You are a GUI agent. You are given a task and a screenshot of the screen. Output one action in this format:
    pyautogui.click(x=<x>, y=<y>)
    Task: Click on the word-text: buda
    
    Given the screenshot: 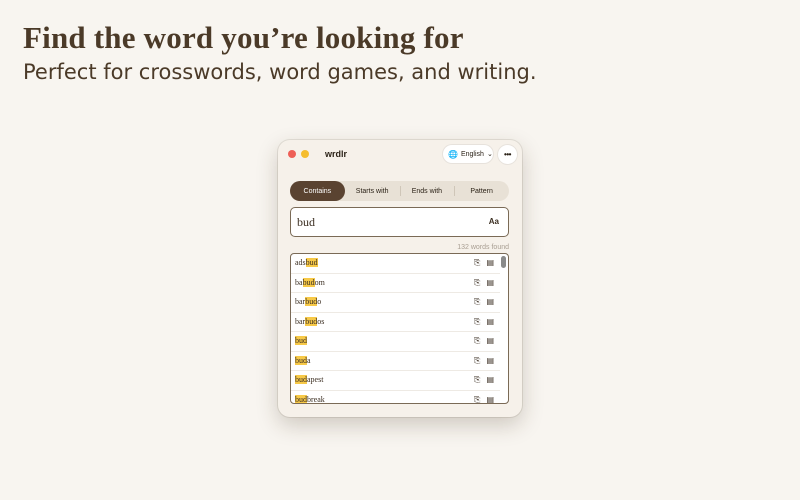 What is the action you would take?
    pyautogui.click(x=303, y=360)
    